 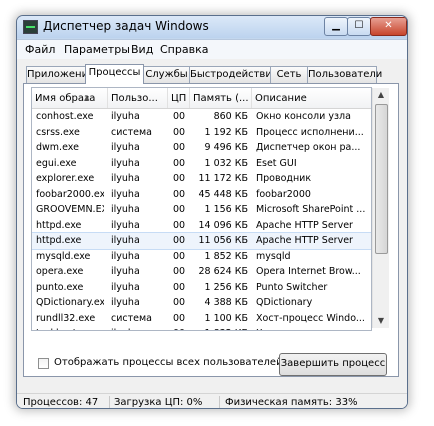 What do you see at coordinates (63, 256) in the screenshot?
I see `process-name: mysqld.exe` at bounding box center [63, 256].